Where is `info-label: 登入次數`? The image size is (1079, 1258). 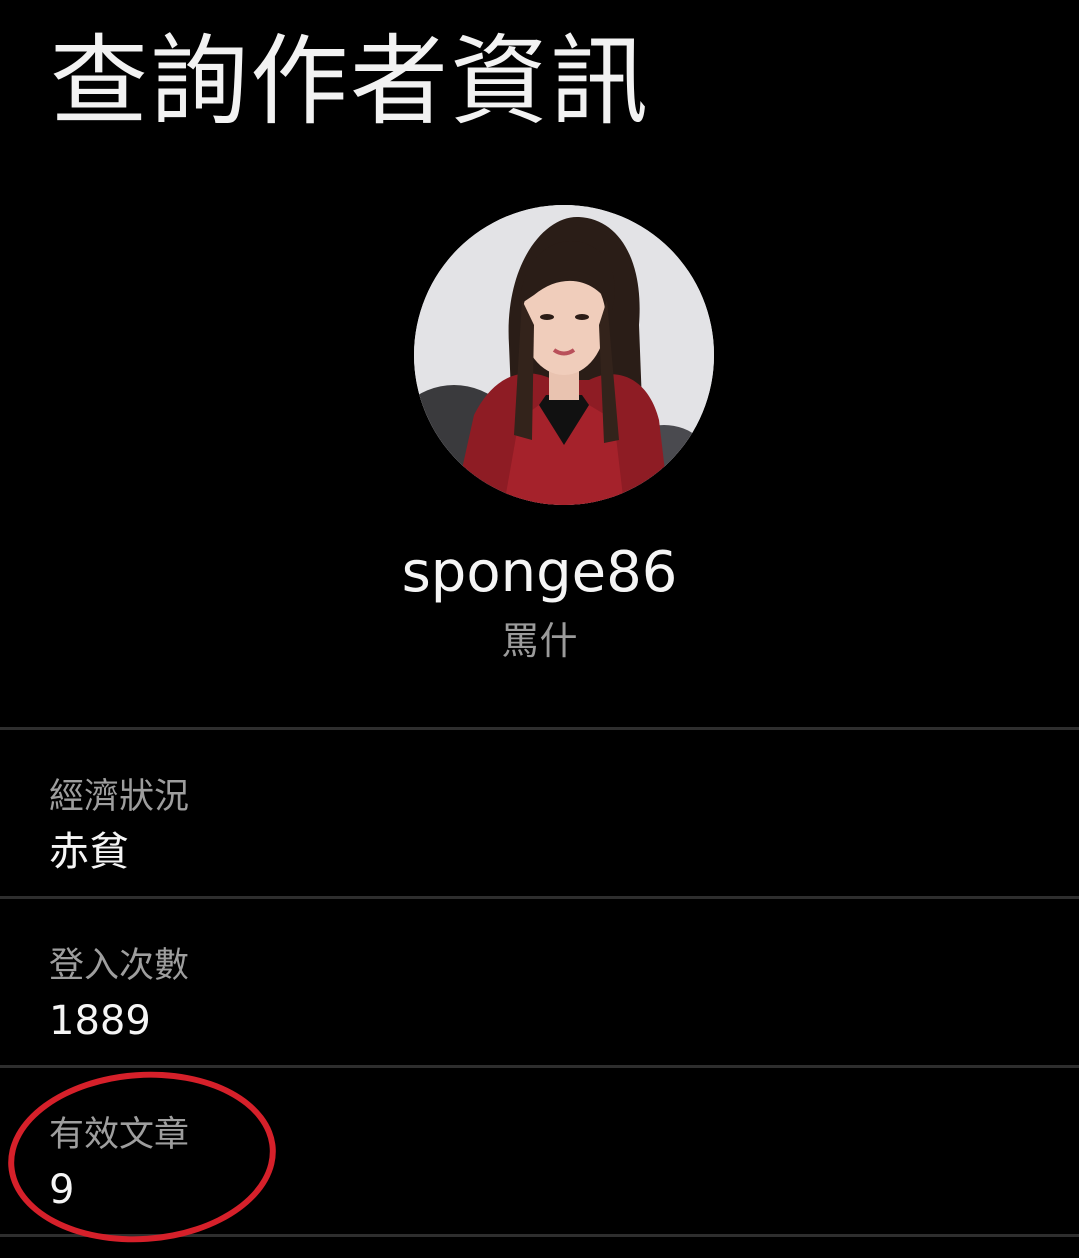 info-label: 登入次數 is located at coordinates (119, 966).